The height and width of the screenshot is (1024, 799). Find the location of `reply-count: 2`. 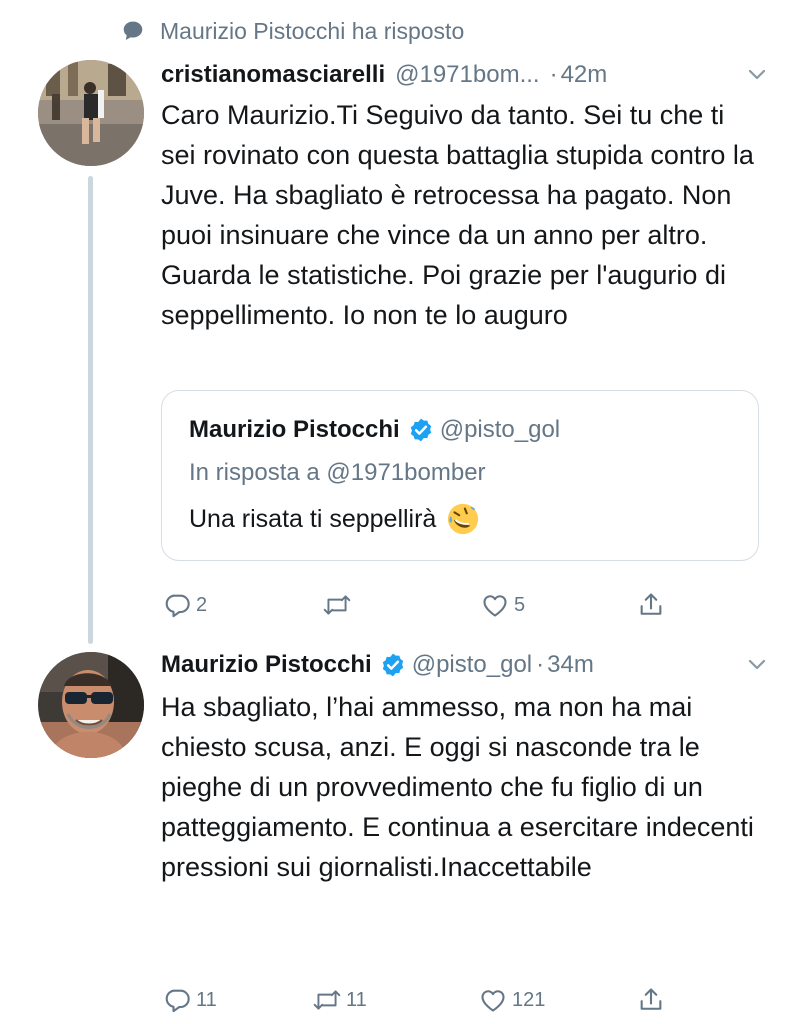

reply-count: 2 is located at coordinates (202, 604).